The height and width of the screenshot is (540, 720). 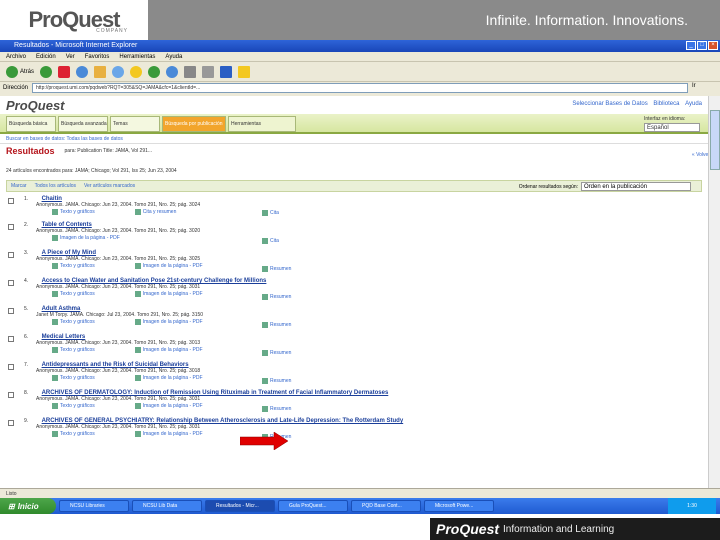 I want to click on refresh-button, so click(x=82, y=71).